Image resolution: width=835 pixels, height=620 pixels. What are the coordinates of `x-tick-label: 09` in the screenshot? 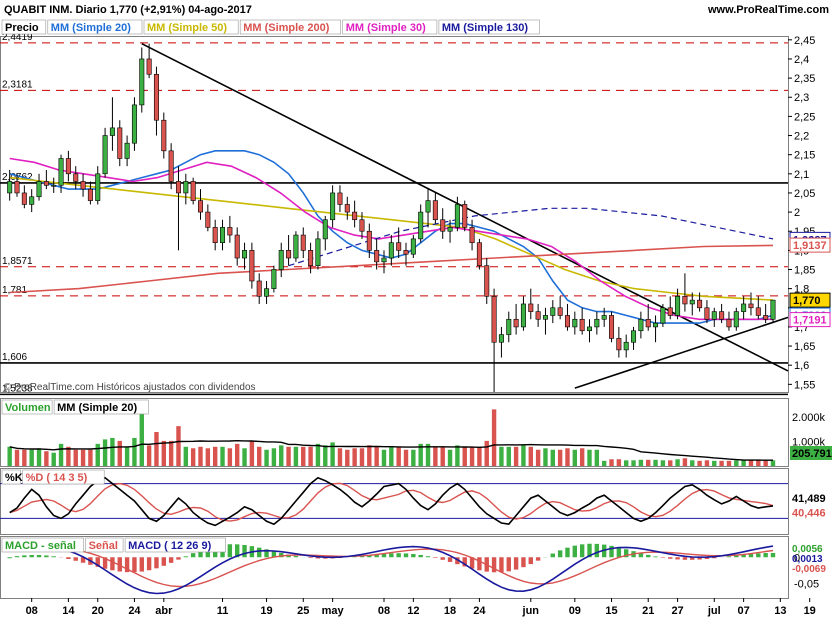 It's located at (575, 611).